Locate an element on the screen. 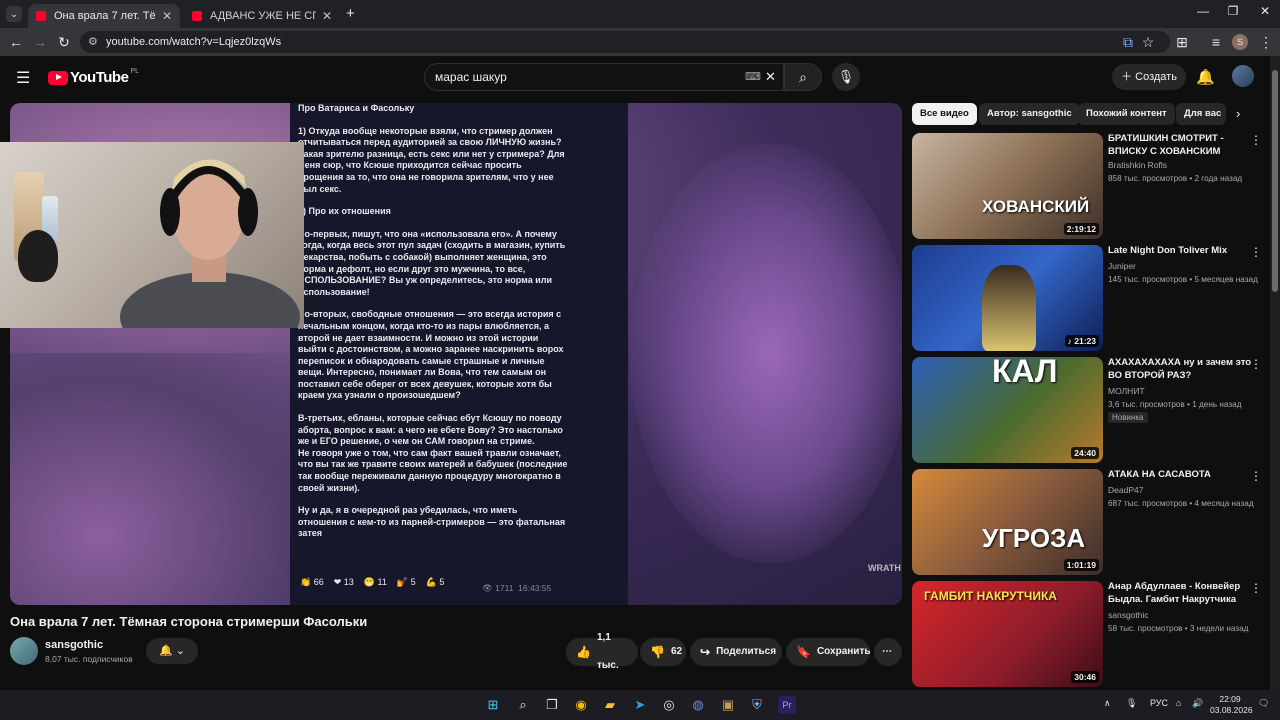  network-icon: ⌂ is located at coordinates (1178, 703).